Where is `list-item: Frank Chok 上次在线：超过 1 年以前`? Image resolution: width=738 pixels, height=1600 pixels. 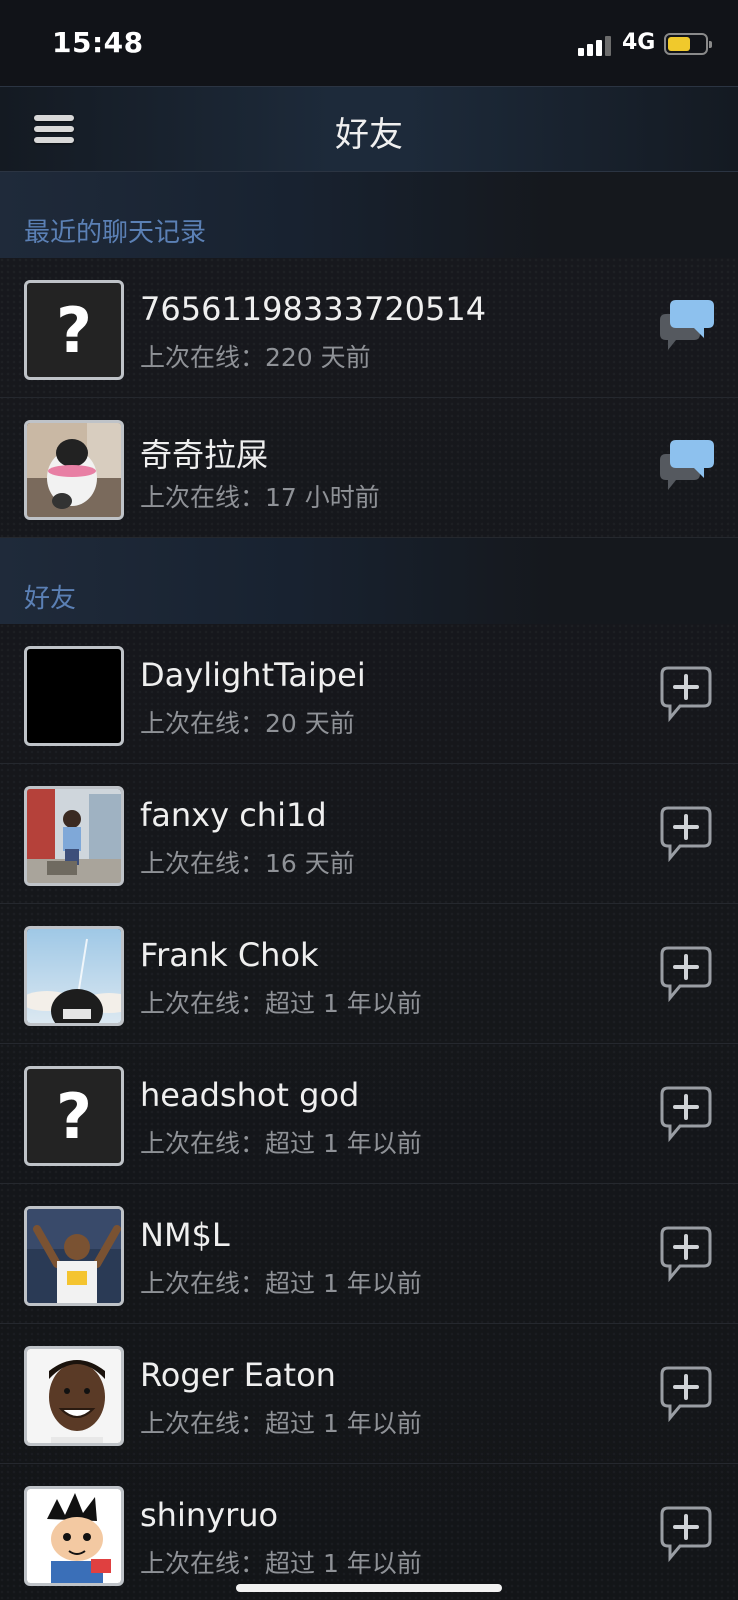 list-item: Frank Chok 上次在线：超过 1 年以前 is located at coordinates (369, 974).